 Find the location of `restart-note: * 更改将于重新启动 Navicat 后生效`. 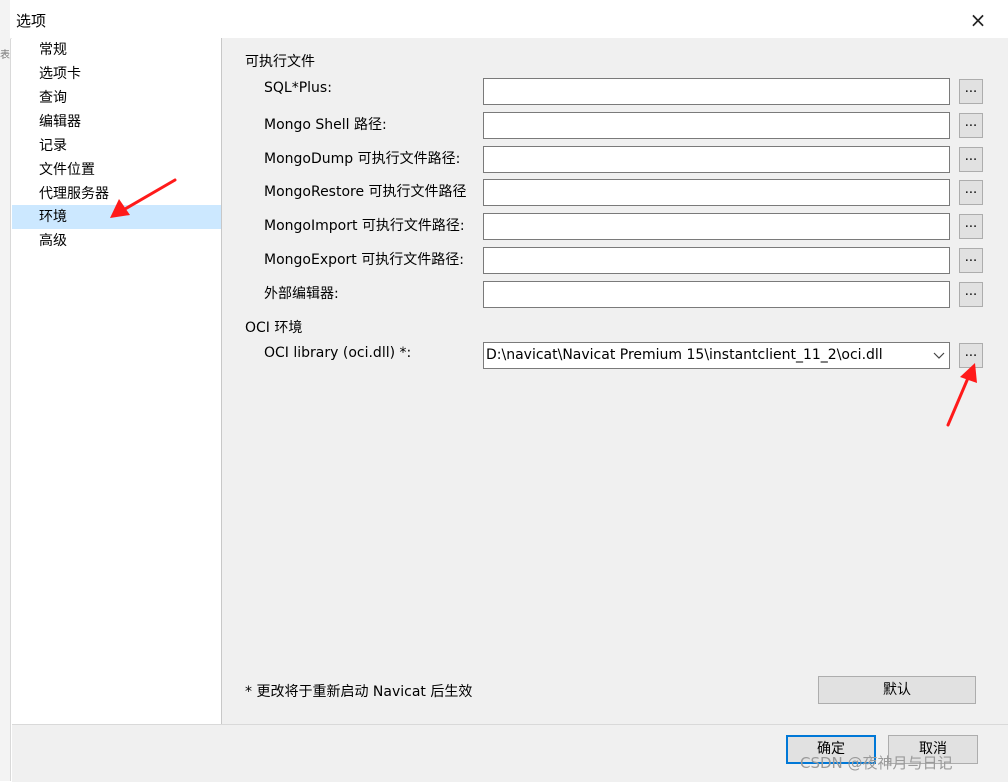

restart-note: * 更改将于重新启动 Navicat 后生效 is located at coordinates (359, 692).